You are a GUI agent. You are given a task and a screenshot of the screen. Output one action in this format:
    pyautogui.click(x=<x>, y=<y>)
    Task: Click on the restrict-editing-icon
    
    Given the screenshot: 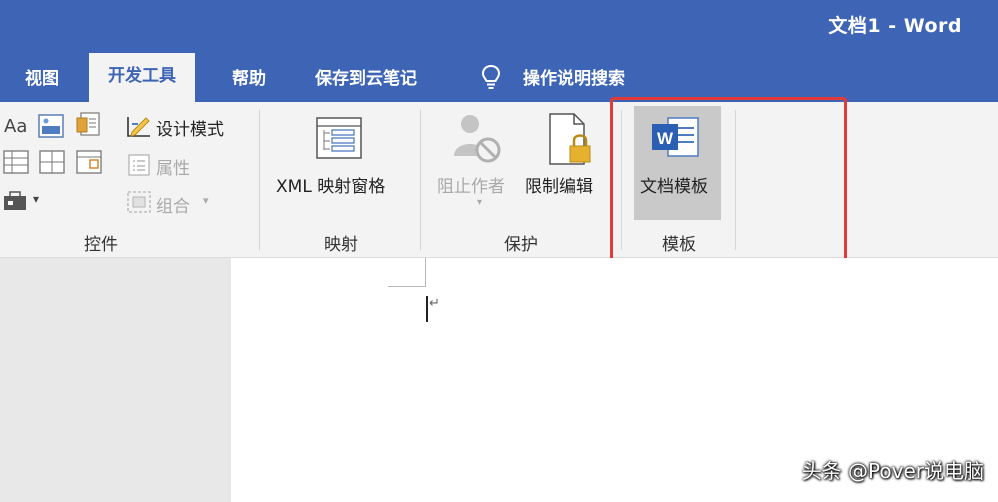 What is the action you would take?
    pyautogui.click(x=570, y=140)
    